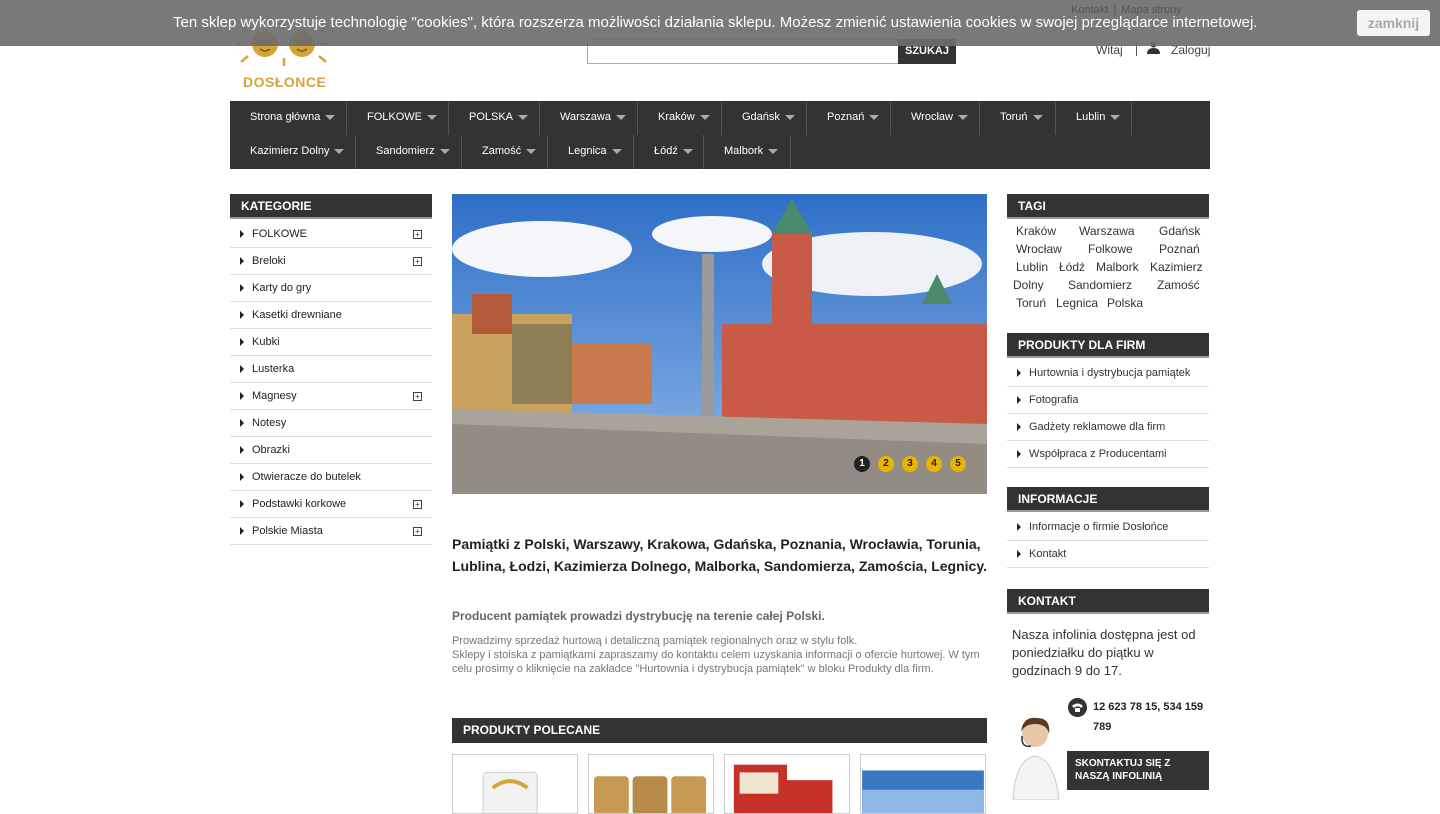 The image size is (1440, 814). Describe the element at coordinates (331, 342) in the screenshot. I see `category-item: Kubki` at that location.